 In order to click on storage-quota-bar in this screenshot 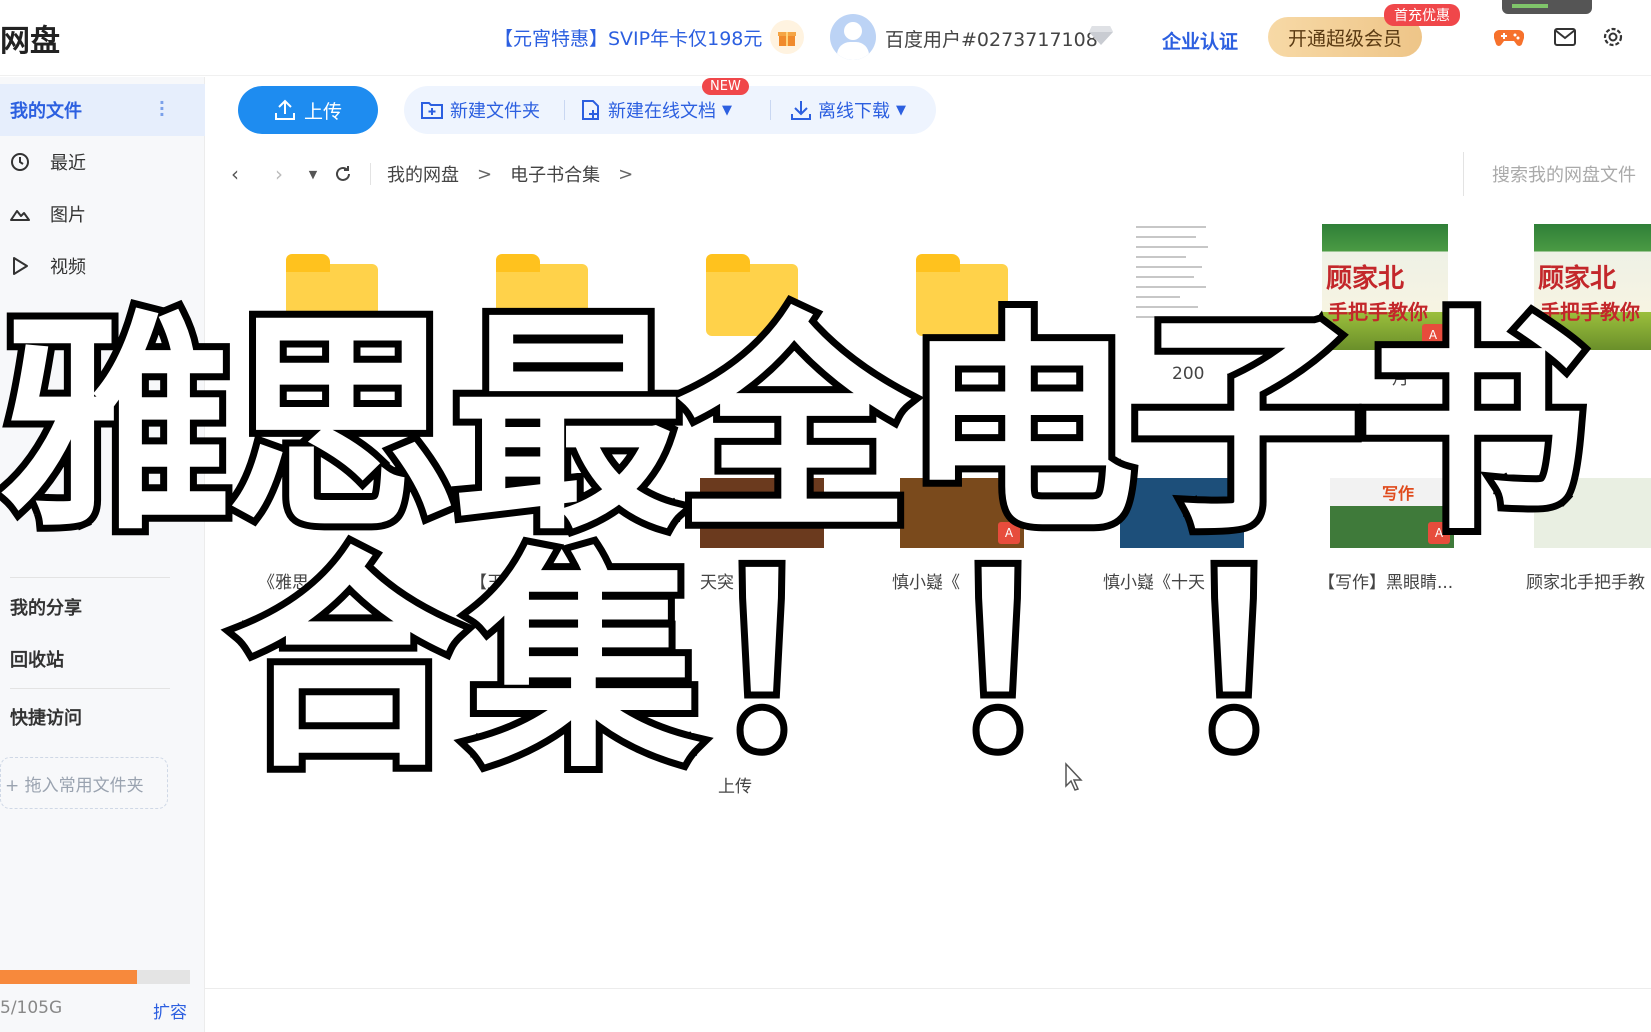, I will do `click(95, 977)`.